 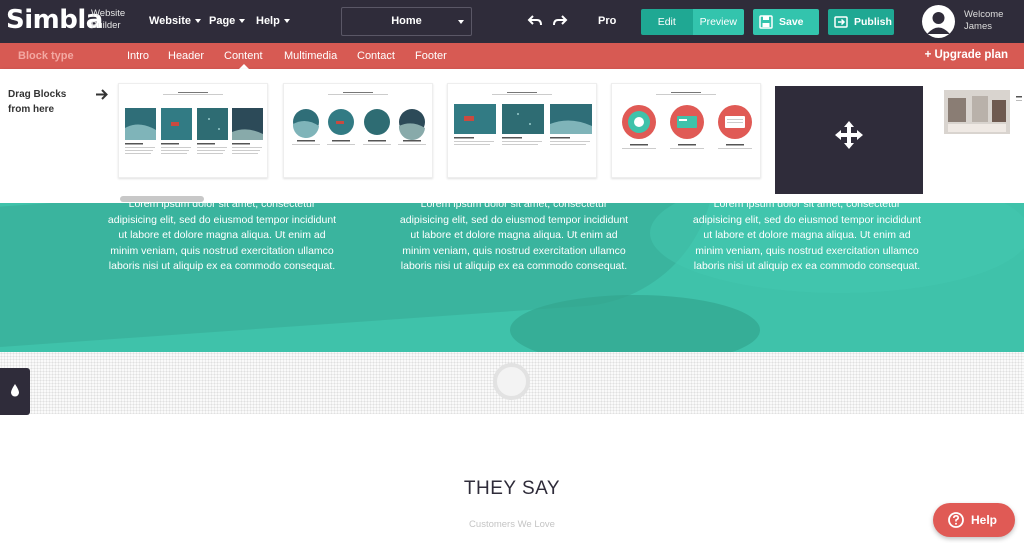 I want to click on edit-mode-button: Edit, so click(x=667, y=22).